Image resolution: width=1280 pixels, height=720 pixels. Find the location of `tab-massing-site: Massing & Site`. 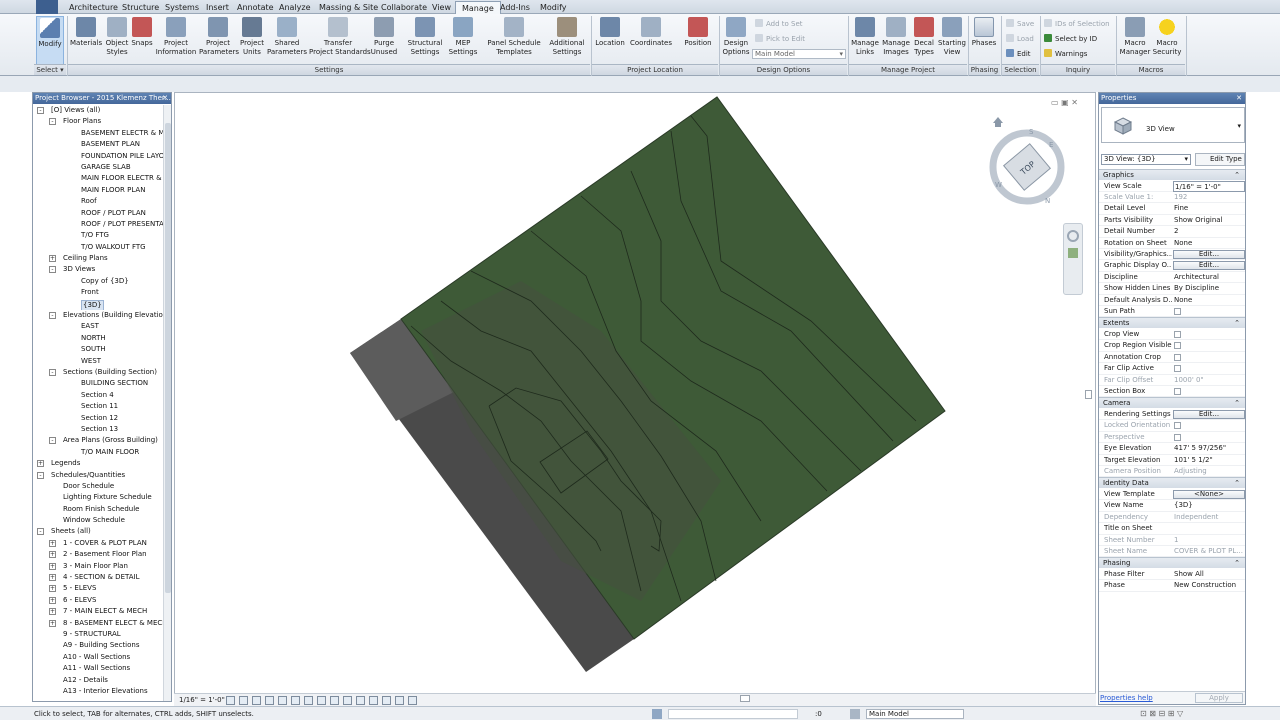

tab-massing-site: Massing & Site is located at coordinates (348, 7).